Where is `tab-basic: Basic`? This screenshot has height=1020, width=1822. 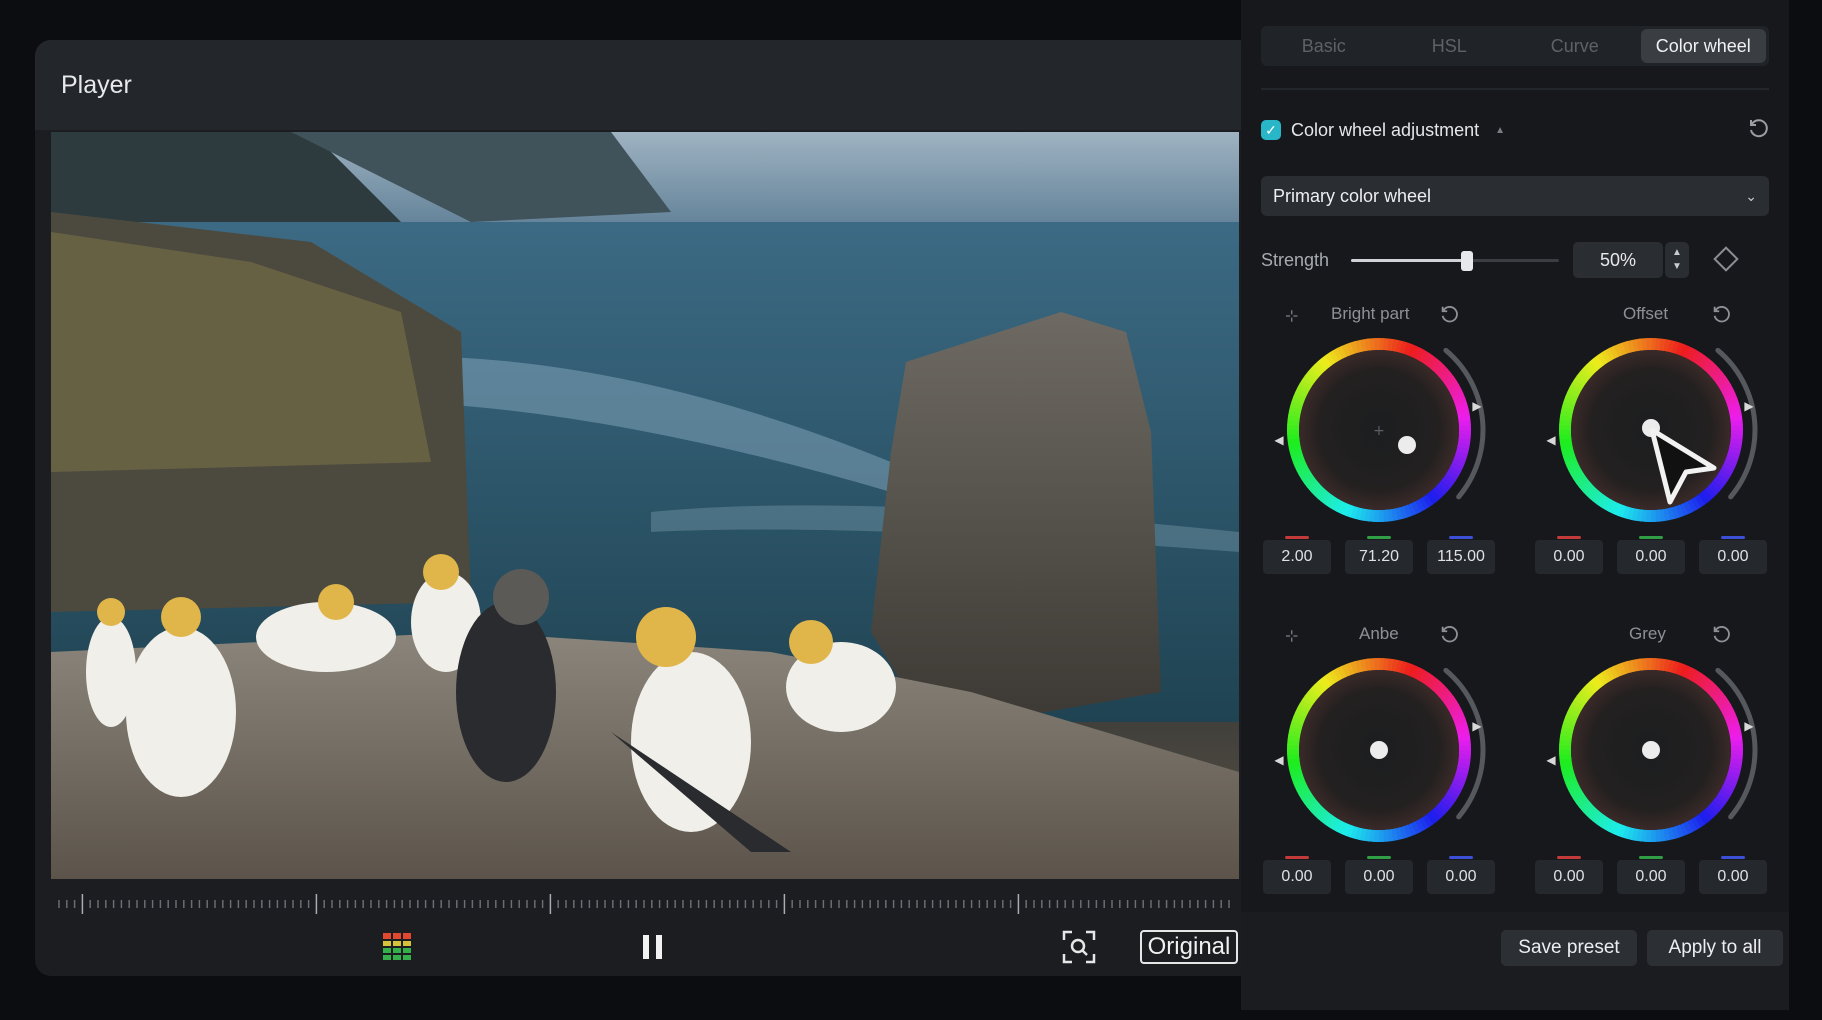 tab-basic: Basic is located at coordinates (1324, 46).